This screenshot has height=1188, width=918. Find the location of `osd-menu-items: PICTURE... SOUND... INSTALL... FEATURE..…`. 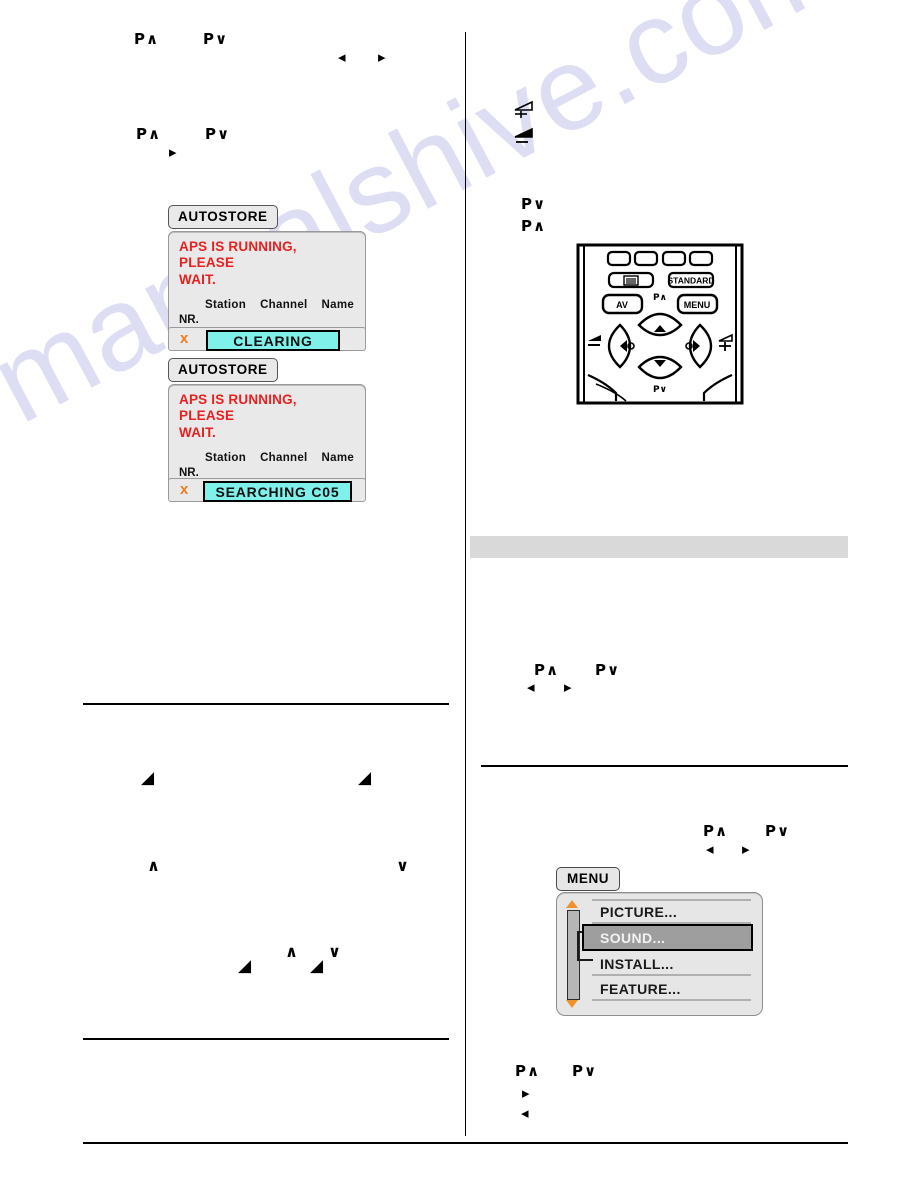

osd-menu-items: PICTURE... SOUND... INSTALL... FEATURE..… is located at coordinates (667, 950).